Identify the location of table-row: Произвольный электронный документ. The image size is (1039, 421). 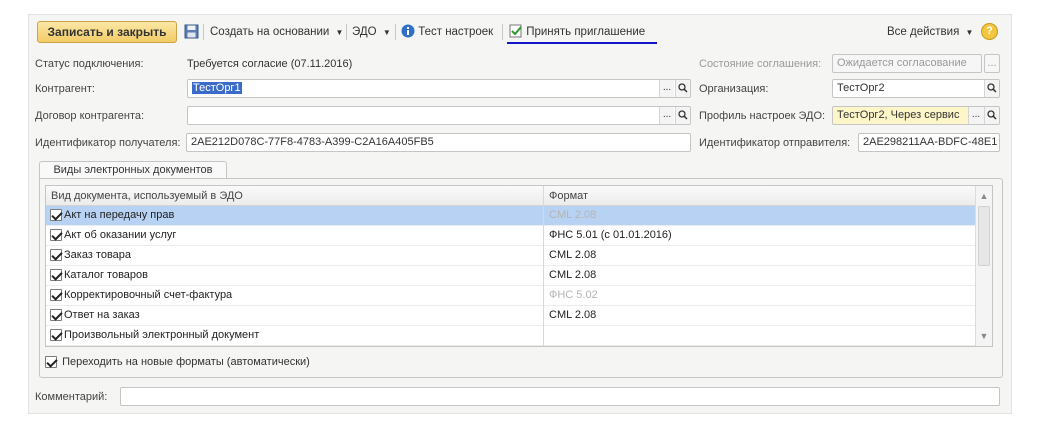
(511, 336).